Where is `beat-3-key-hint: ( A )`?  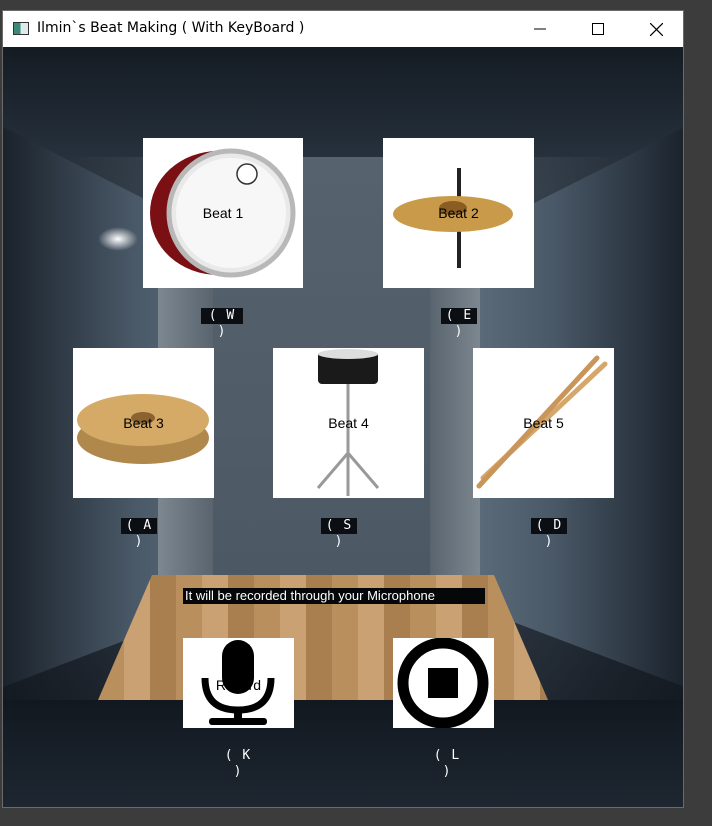
beat-3-key-hint: ( A ) is located at coordinates (139, 533).